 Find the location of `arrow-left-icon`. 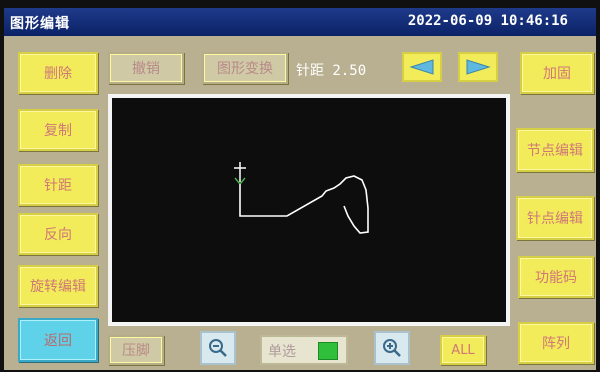

arrow-left-icon is located at coordinates (421, 67).